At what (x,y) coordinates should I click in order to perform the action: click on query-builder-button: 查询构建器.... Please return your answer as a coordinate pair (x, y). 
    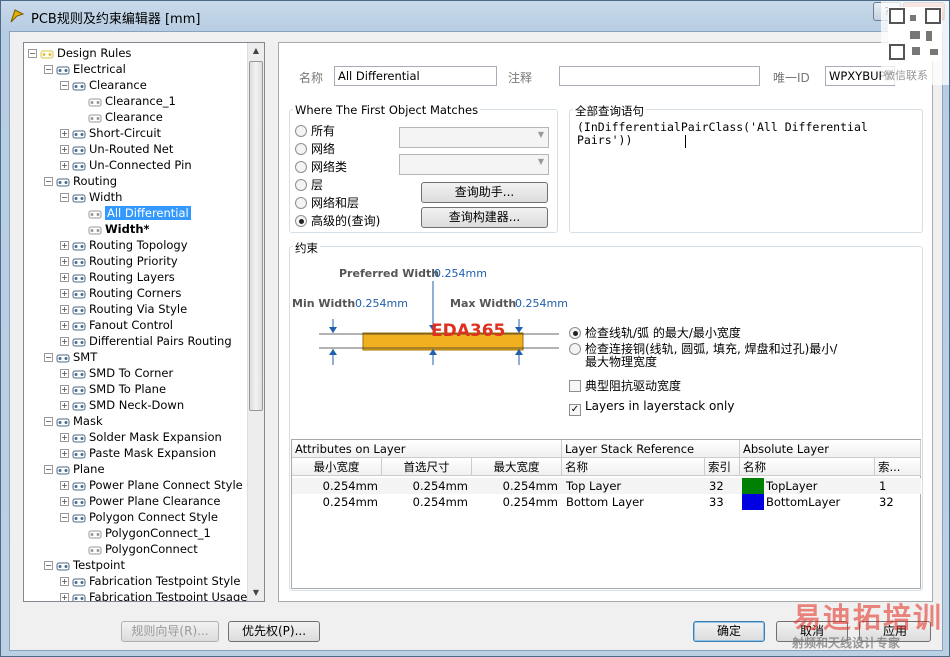
    Looking at the image, I should click on (484, 217).